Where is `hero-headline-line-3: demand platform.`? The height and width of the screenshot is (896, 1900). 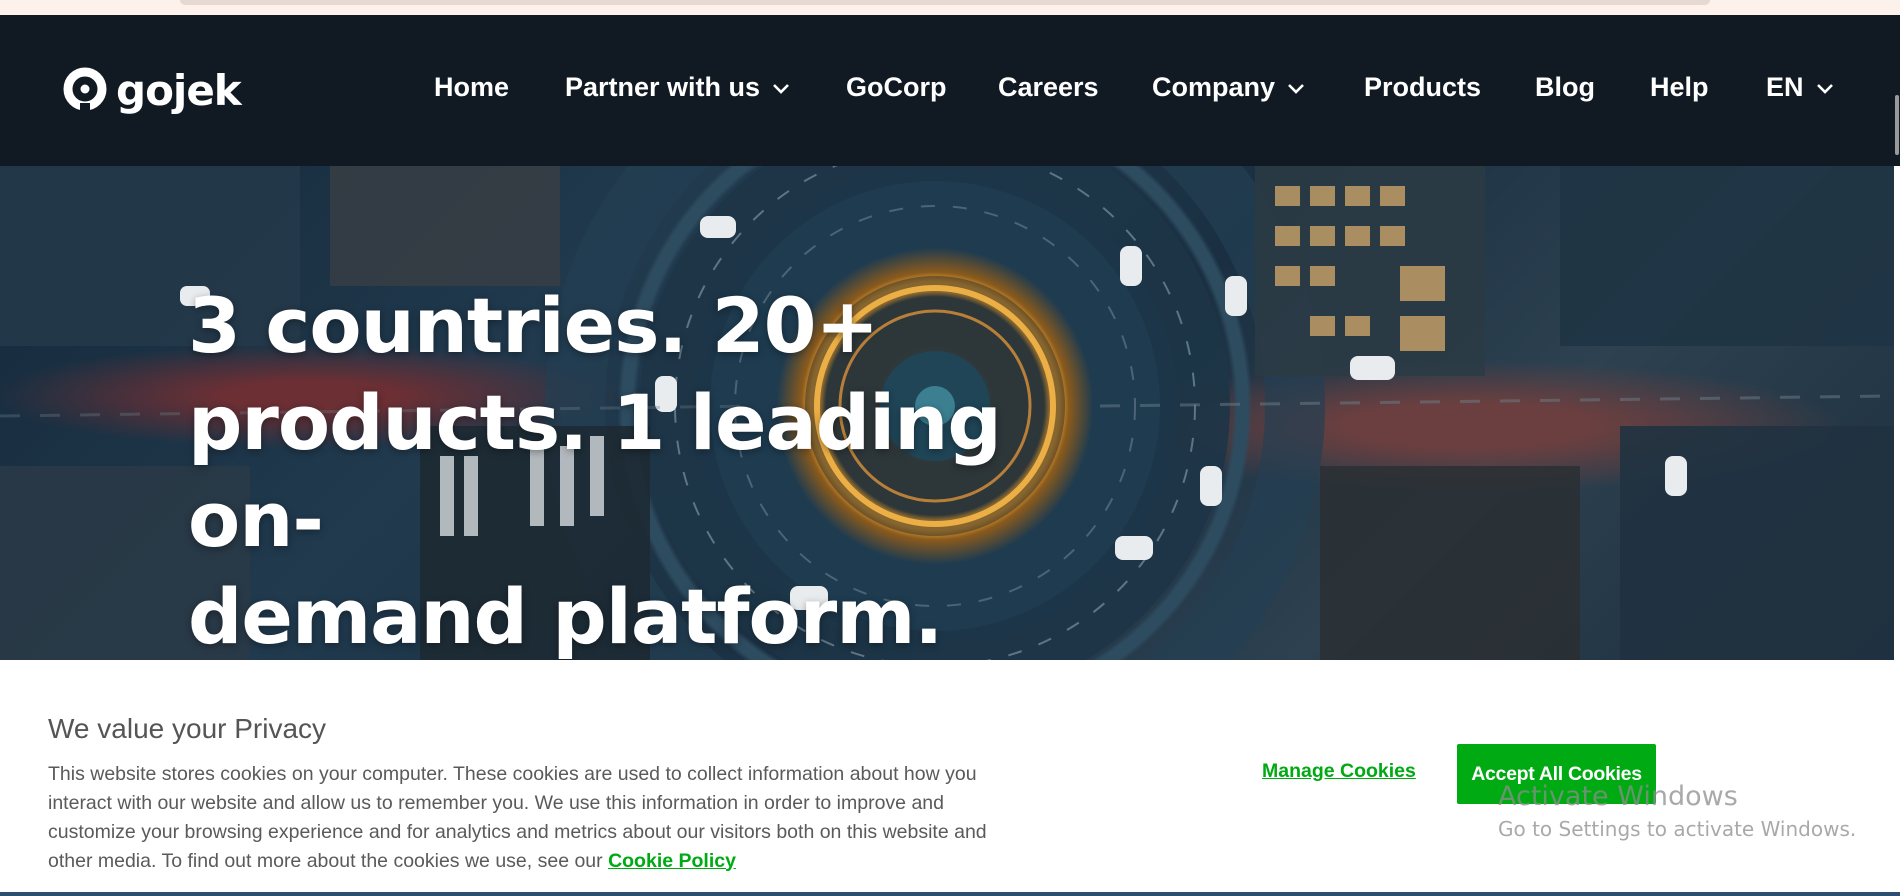
hero-headline-line-3: demand platform. is located at coordinates (565, 615).